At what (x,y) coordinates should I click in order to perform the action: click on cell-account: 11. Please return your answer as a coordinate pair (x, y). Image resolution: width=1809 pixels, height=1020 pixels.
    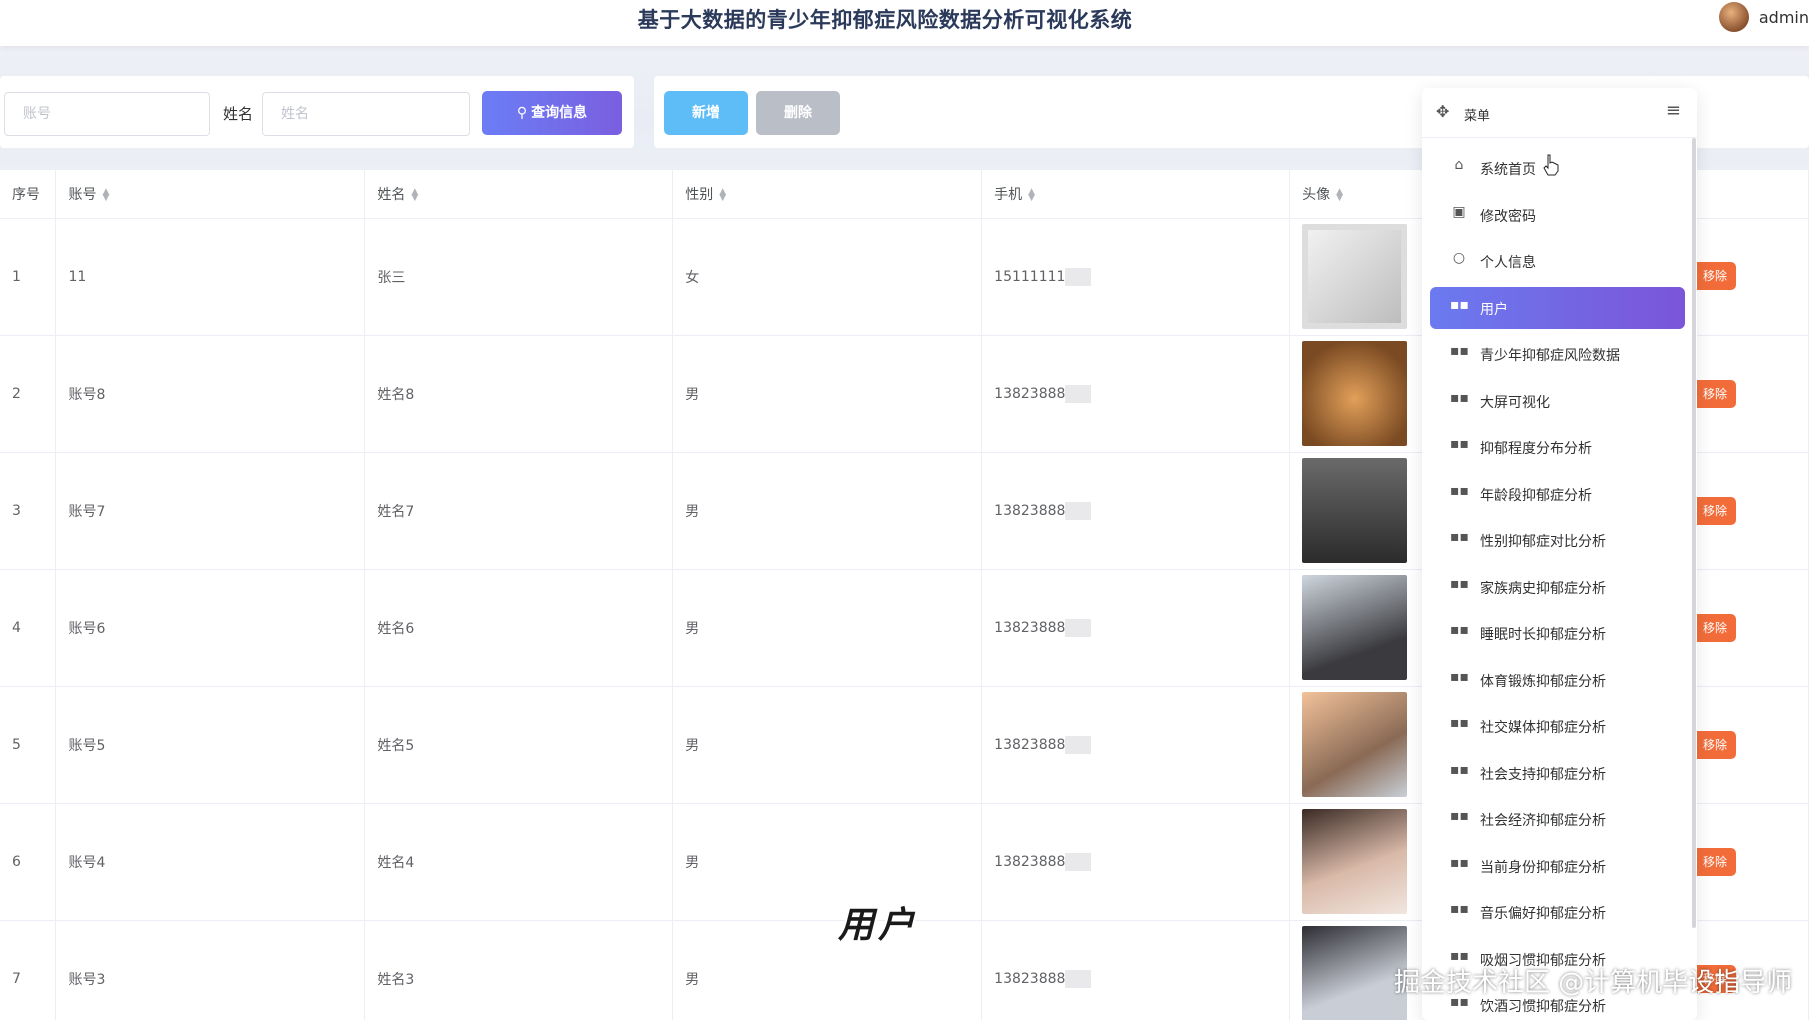
    Looking at the image, I should click on (210, 277).